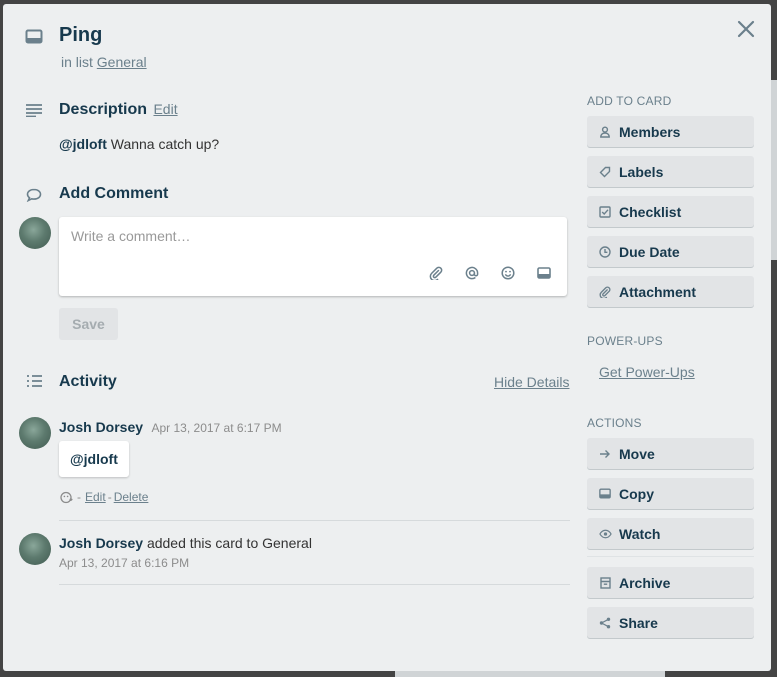 The height and width of the screenshot is (677, 777). What do you see at coordinates (637, 453) in the screenshot?
I see `move-label: Move` at bounding box center [637, 453].